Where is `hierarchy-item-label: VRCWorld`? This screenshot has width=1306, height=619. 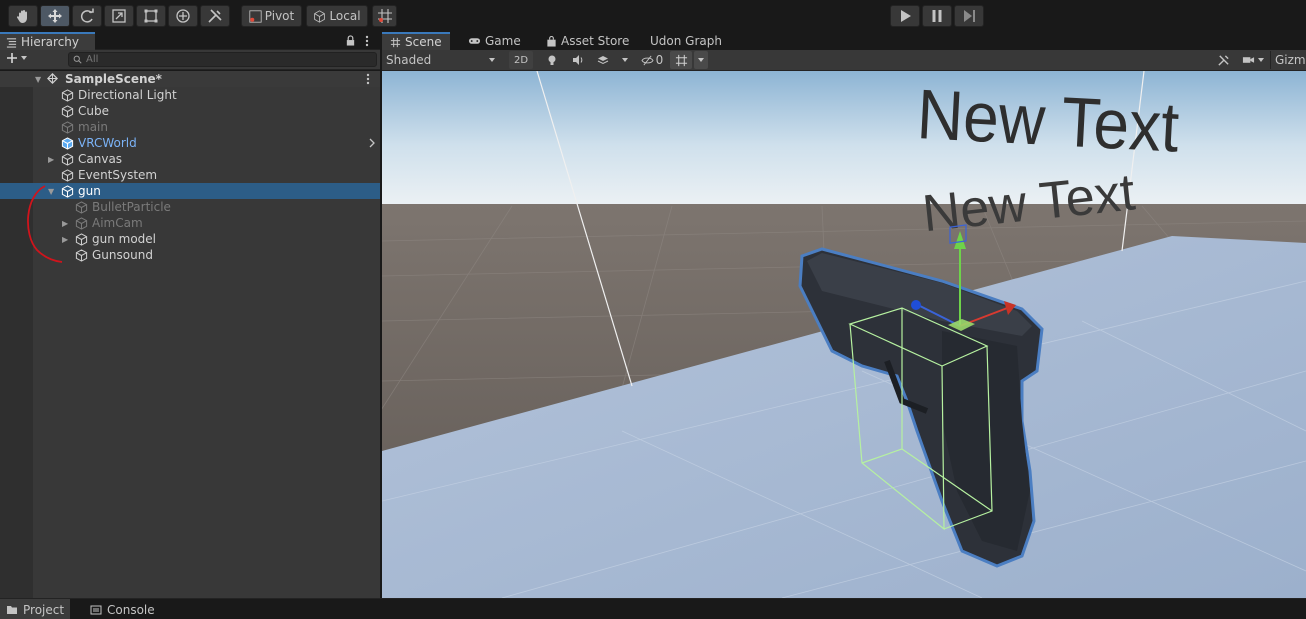
hierarchy-item-label: VRCWorld is located at coordinates (107, 143).